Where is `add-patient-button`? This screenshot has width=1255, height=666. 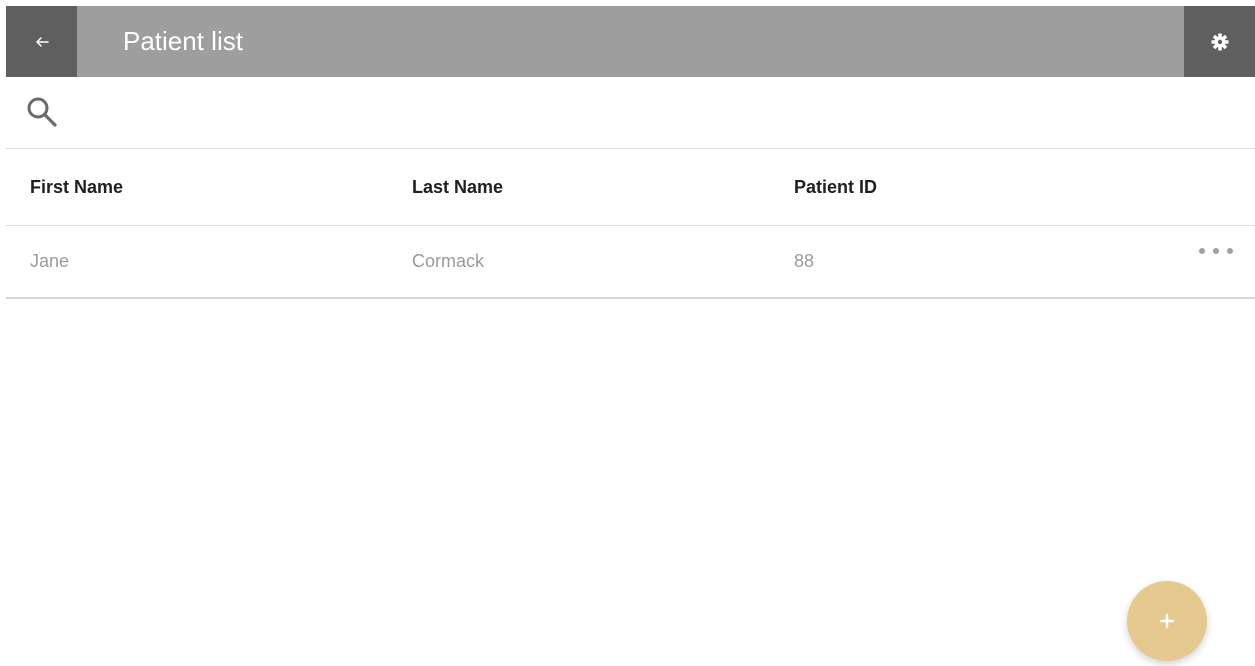 add-patient-button is located at coordinates (1167, 621).